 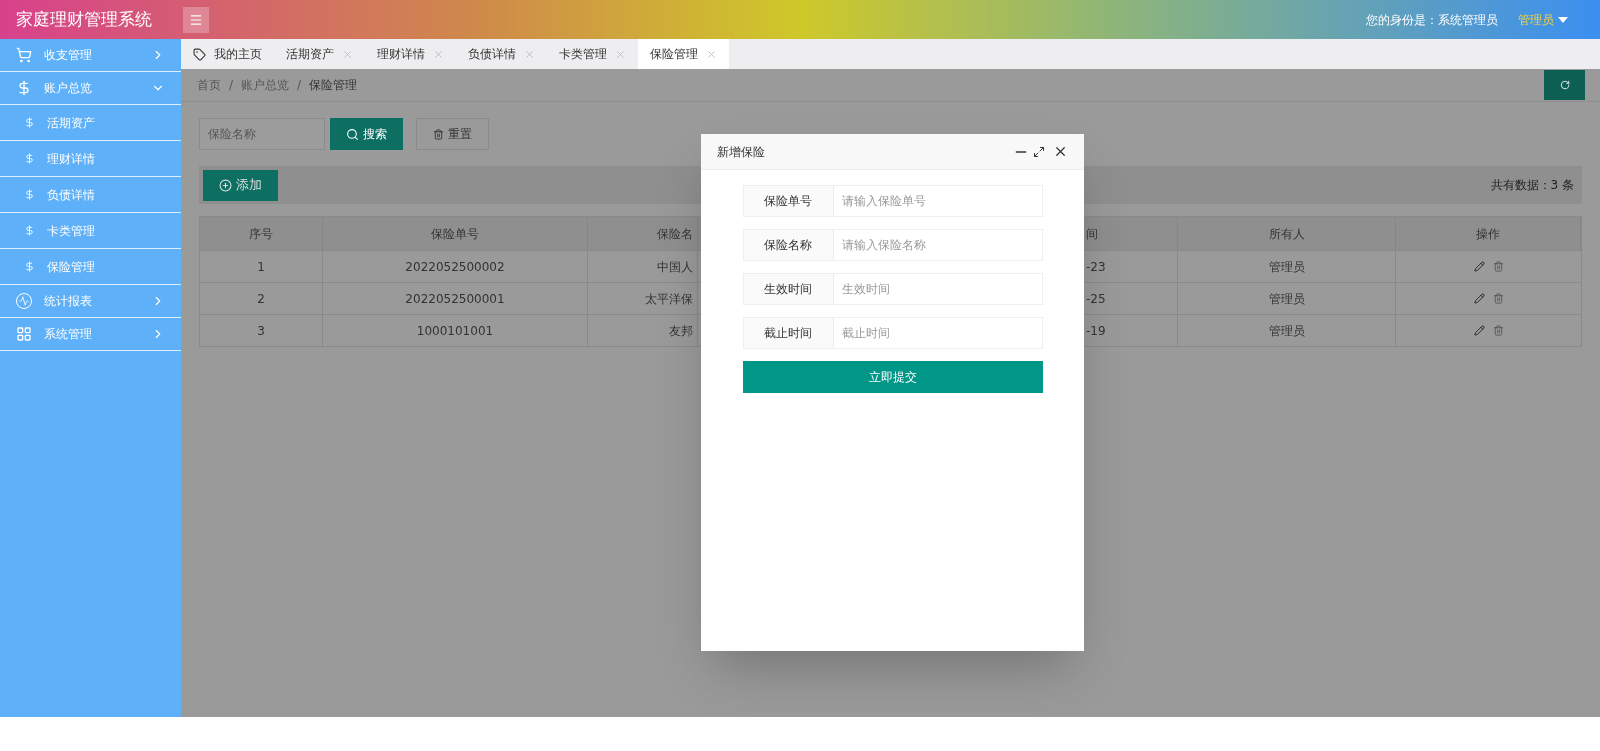 I want to click on tag-icon, so click(x=199, y=54).